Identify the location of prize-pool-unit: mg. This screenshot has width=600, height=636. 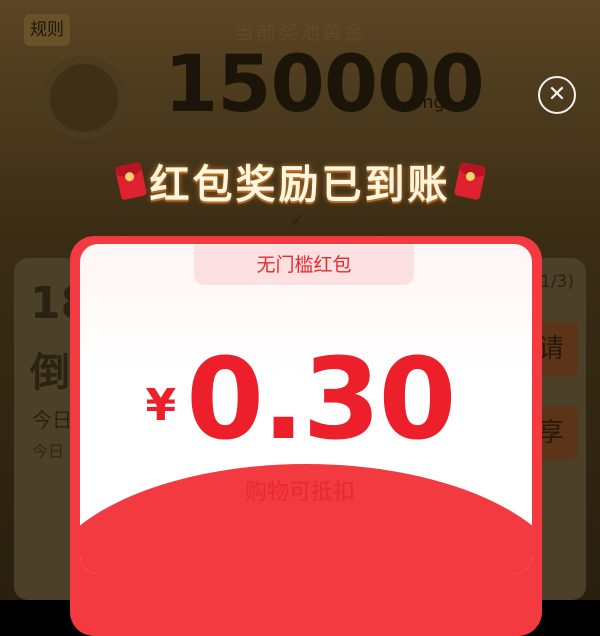
(430, 102).